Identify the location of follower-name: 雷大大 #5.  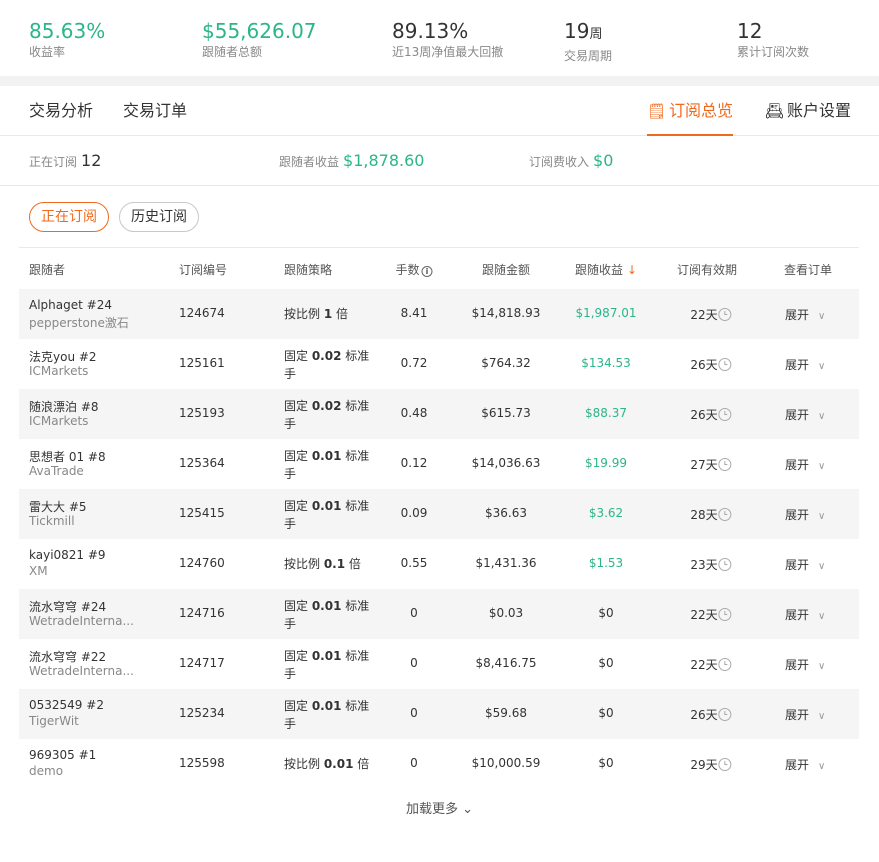
(58, 506).